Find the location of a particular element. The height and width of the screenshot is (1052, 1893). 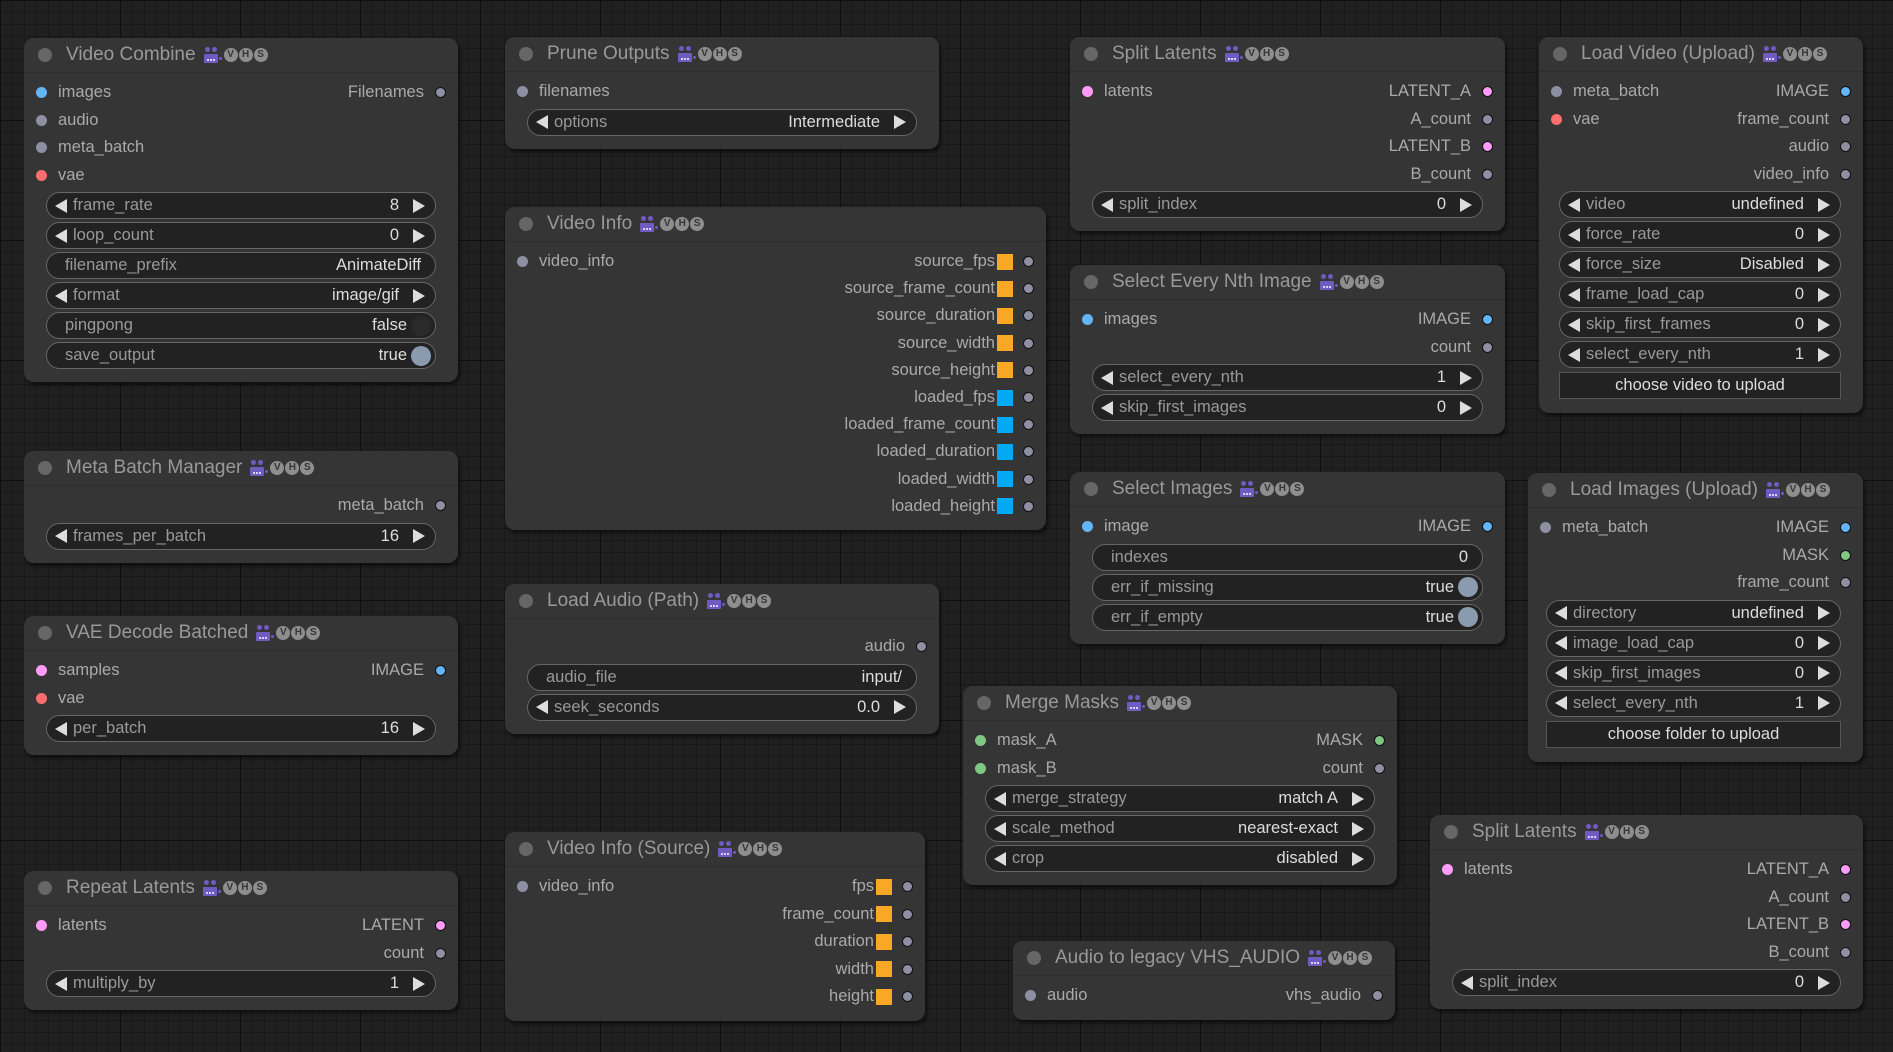

widget-options: options Intermediate is located at coordinates (722, 122).